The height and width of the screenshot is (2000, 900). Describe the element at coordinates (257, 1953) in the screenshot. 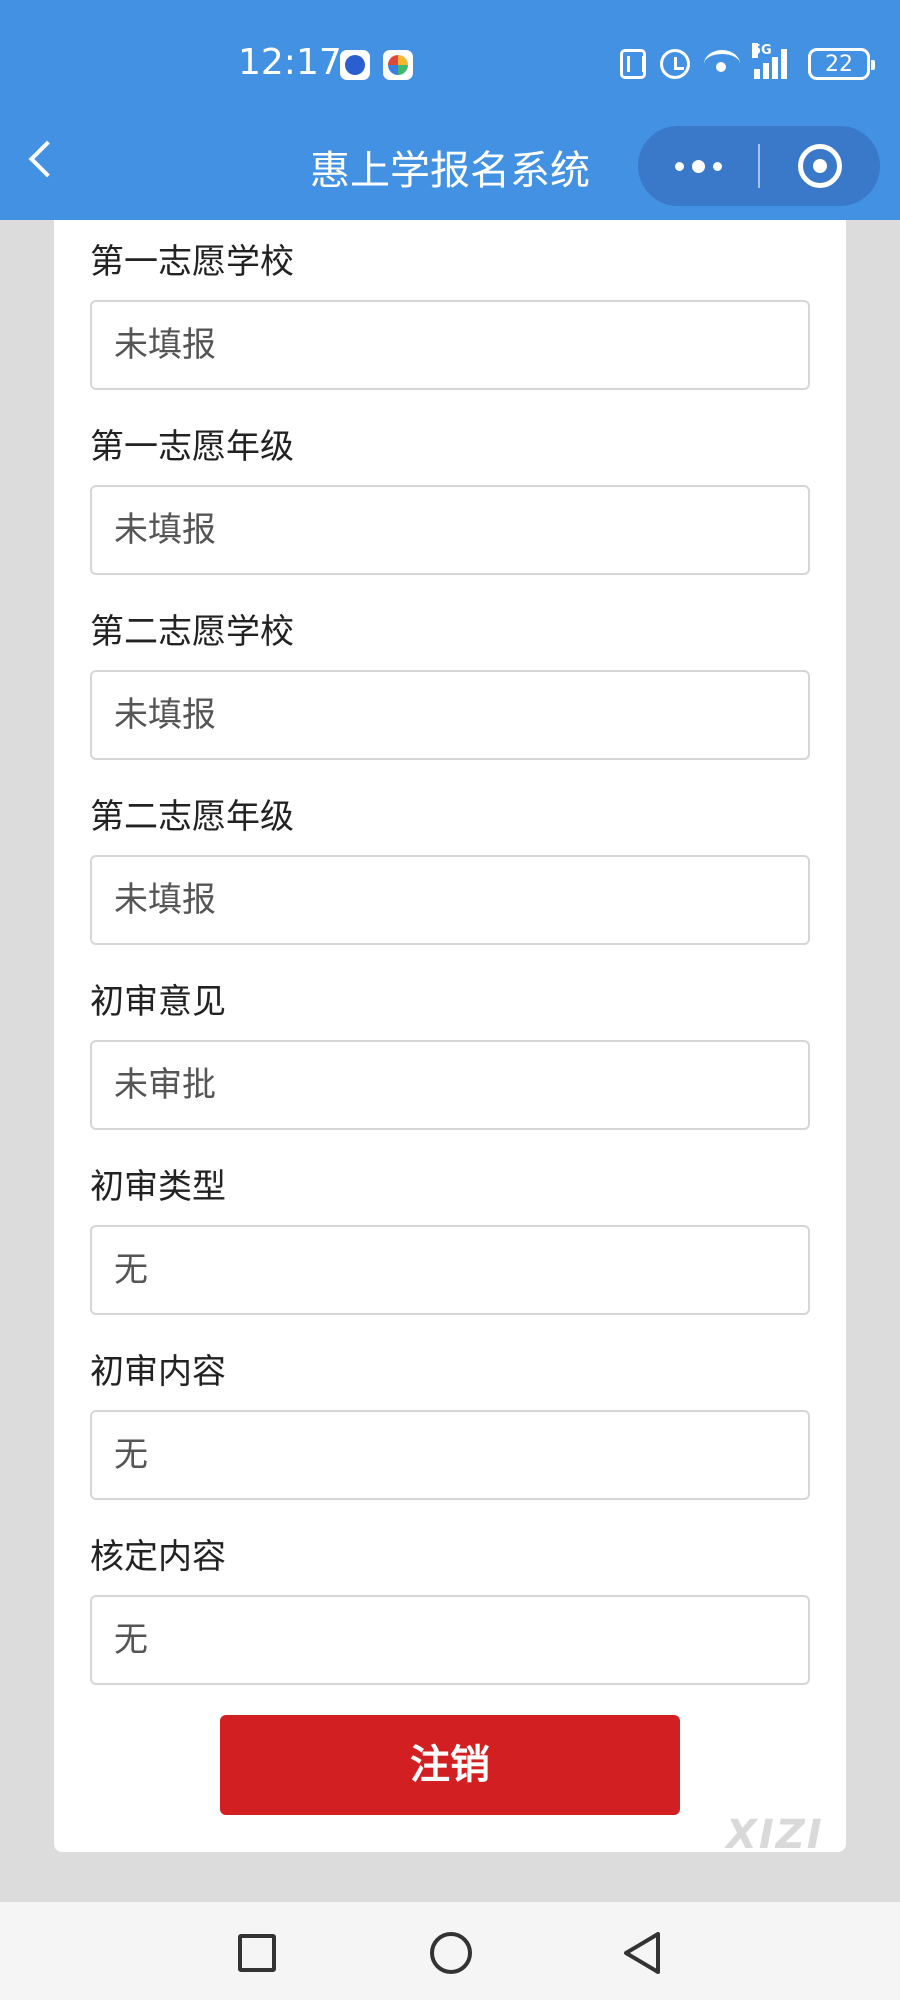

I see `recents-square-icon` at that location.